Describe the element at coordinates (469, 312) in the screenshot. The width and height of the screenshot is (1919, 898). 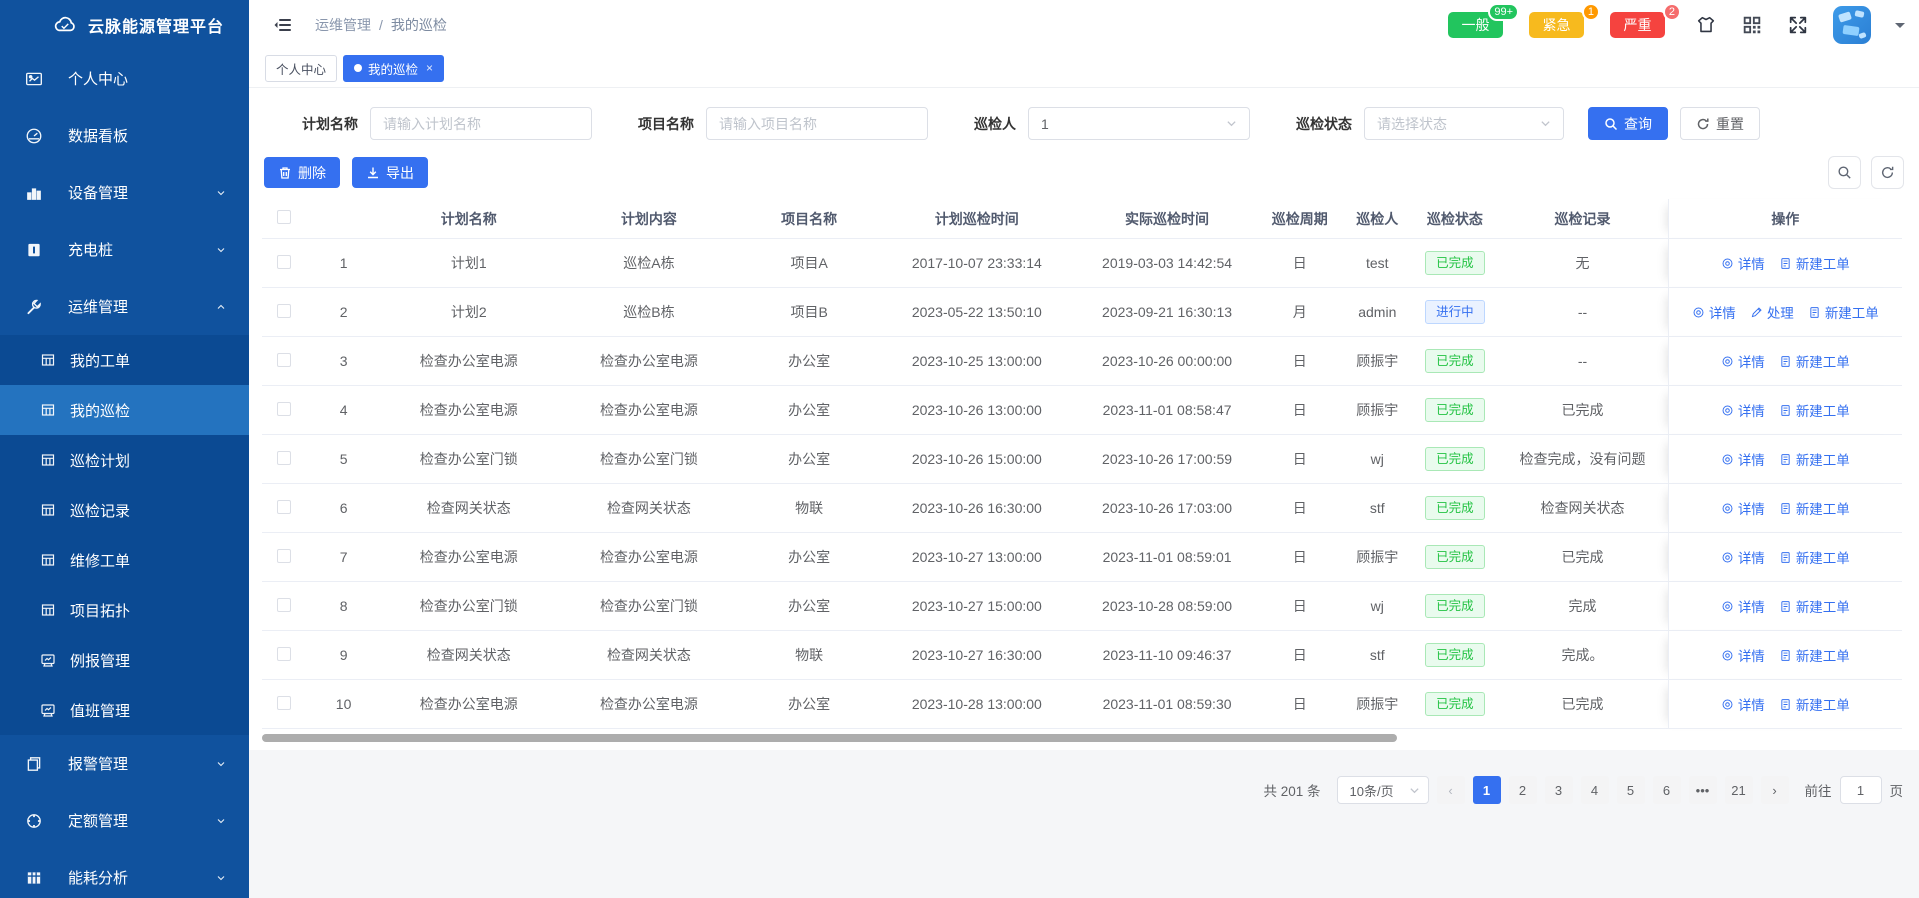
I see `cell-plan-name: 计划2` at that location.